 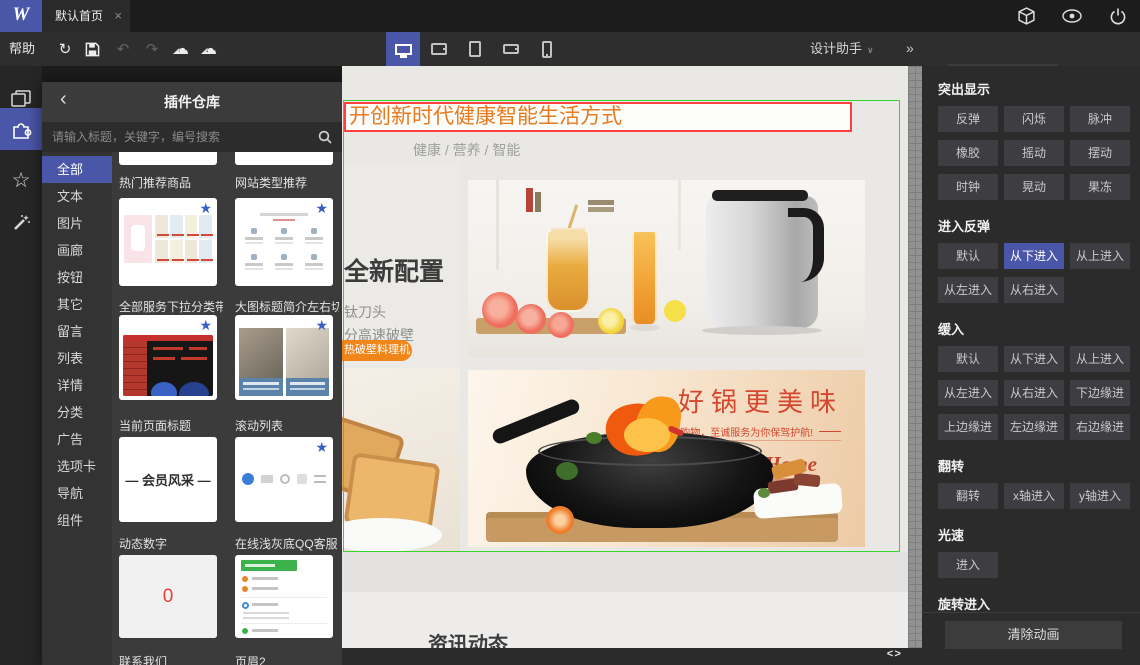 What do you see at coordinates (173, 137) in the screenshot?
I see `plugin-search-input` at bounding box center [173, 137].